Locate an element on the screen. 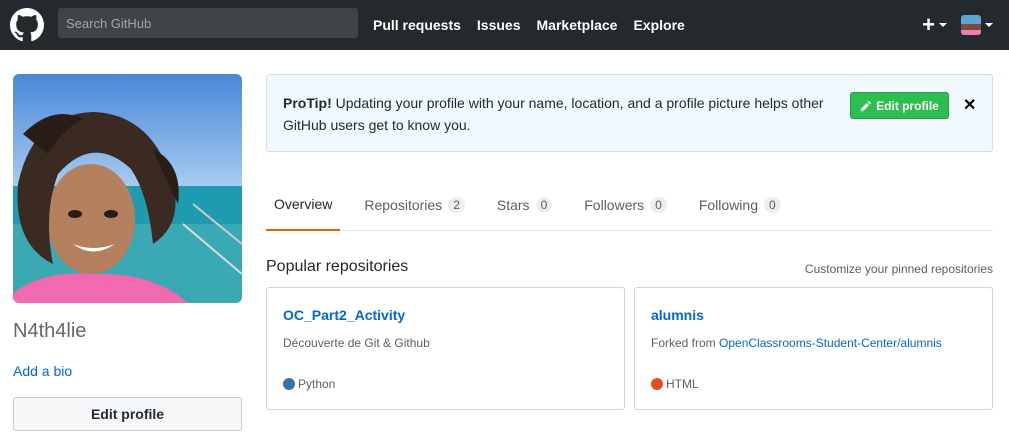 The width and height of the screenshot is (1009, 441). tab-repositories: Repositories 2 is located at coordinates (414, 204).